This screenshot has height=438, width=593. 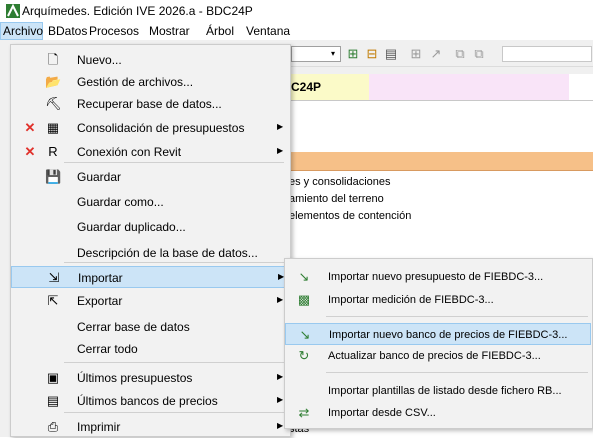 What do you see at coordinates (149, 349) in the screenshot?
I see `menu-item-cerrar-todo: Cerrar todo` at bounding box center [149, 349].